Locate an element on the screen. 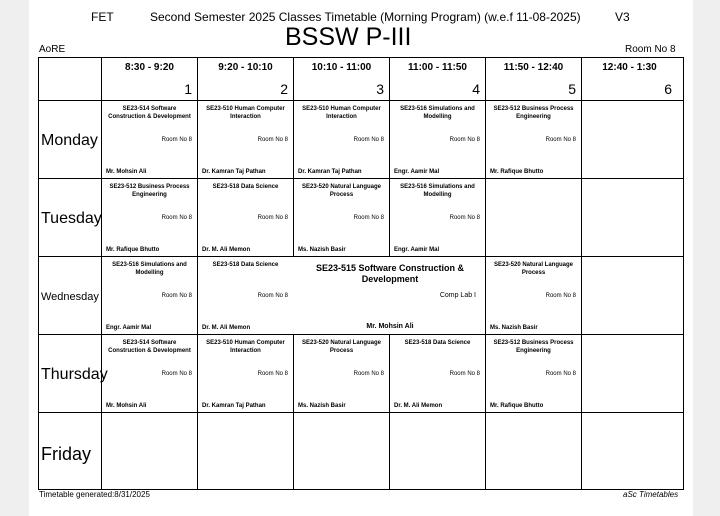 This screenshot has height=516, width=720. period-time-2: 9:20 - 10:10 is located at coordinates (245, 67).